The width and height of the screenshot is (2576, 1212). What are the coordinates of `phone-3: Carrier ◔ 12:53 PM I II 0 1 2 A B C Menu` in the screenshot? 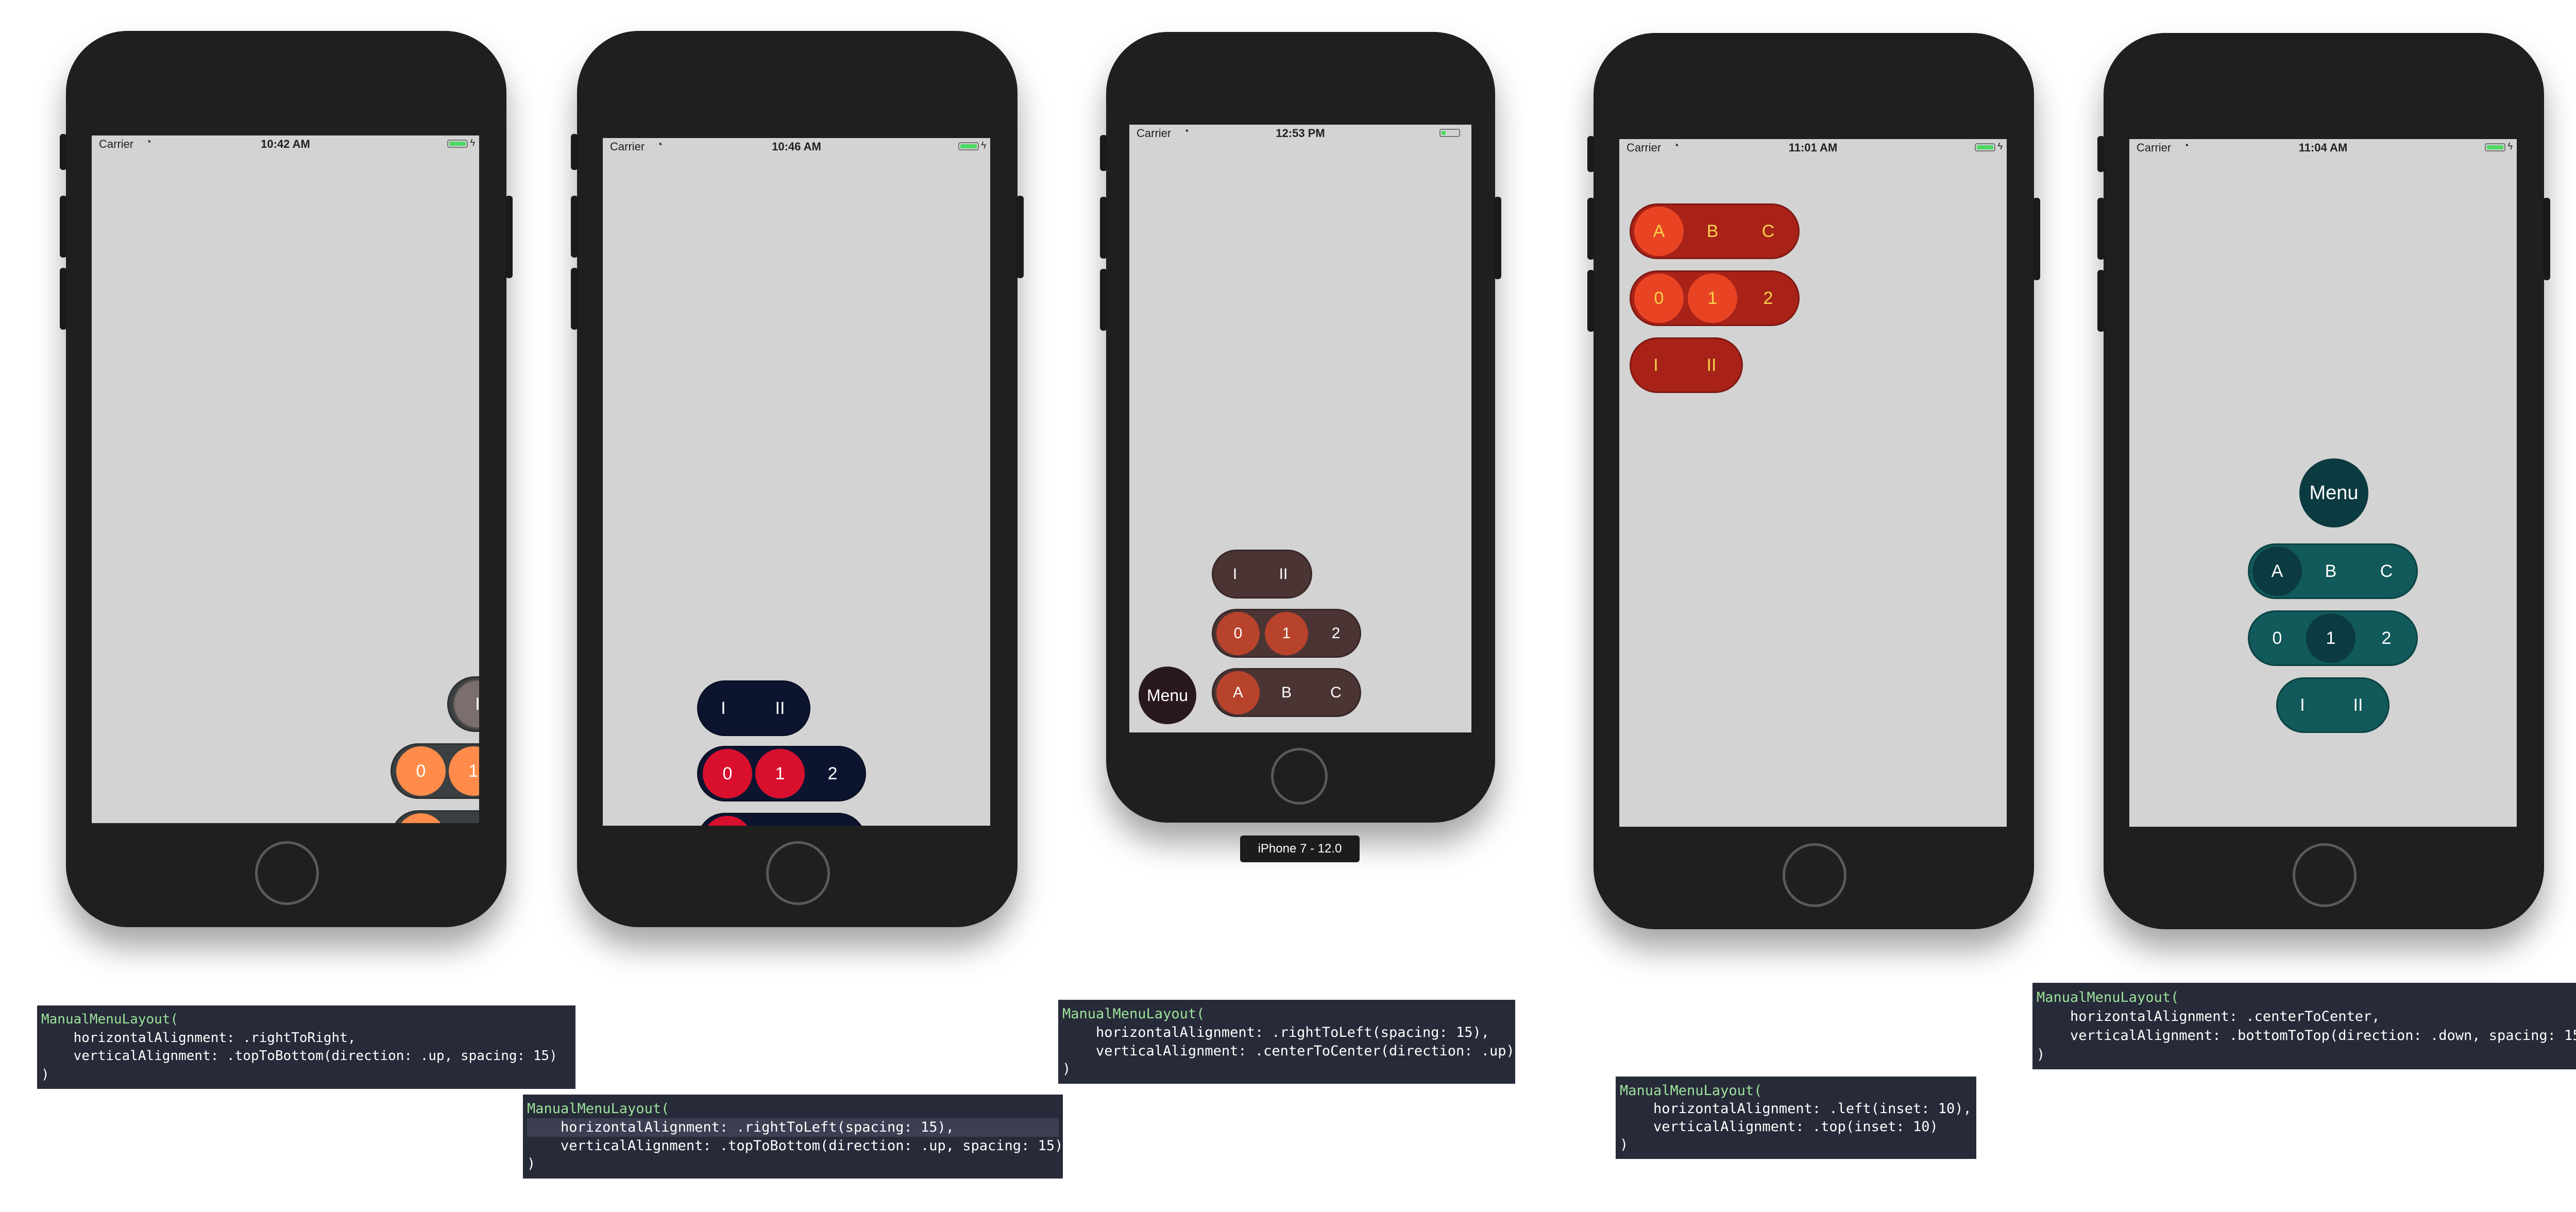 It's located at (1300, 428).